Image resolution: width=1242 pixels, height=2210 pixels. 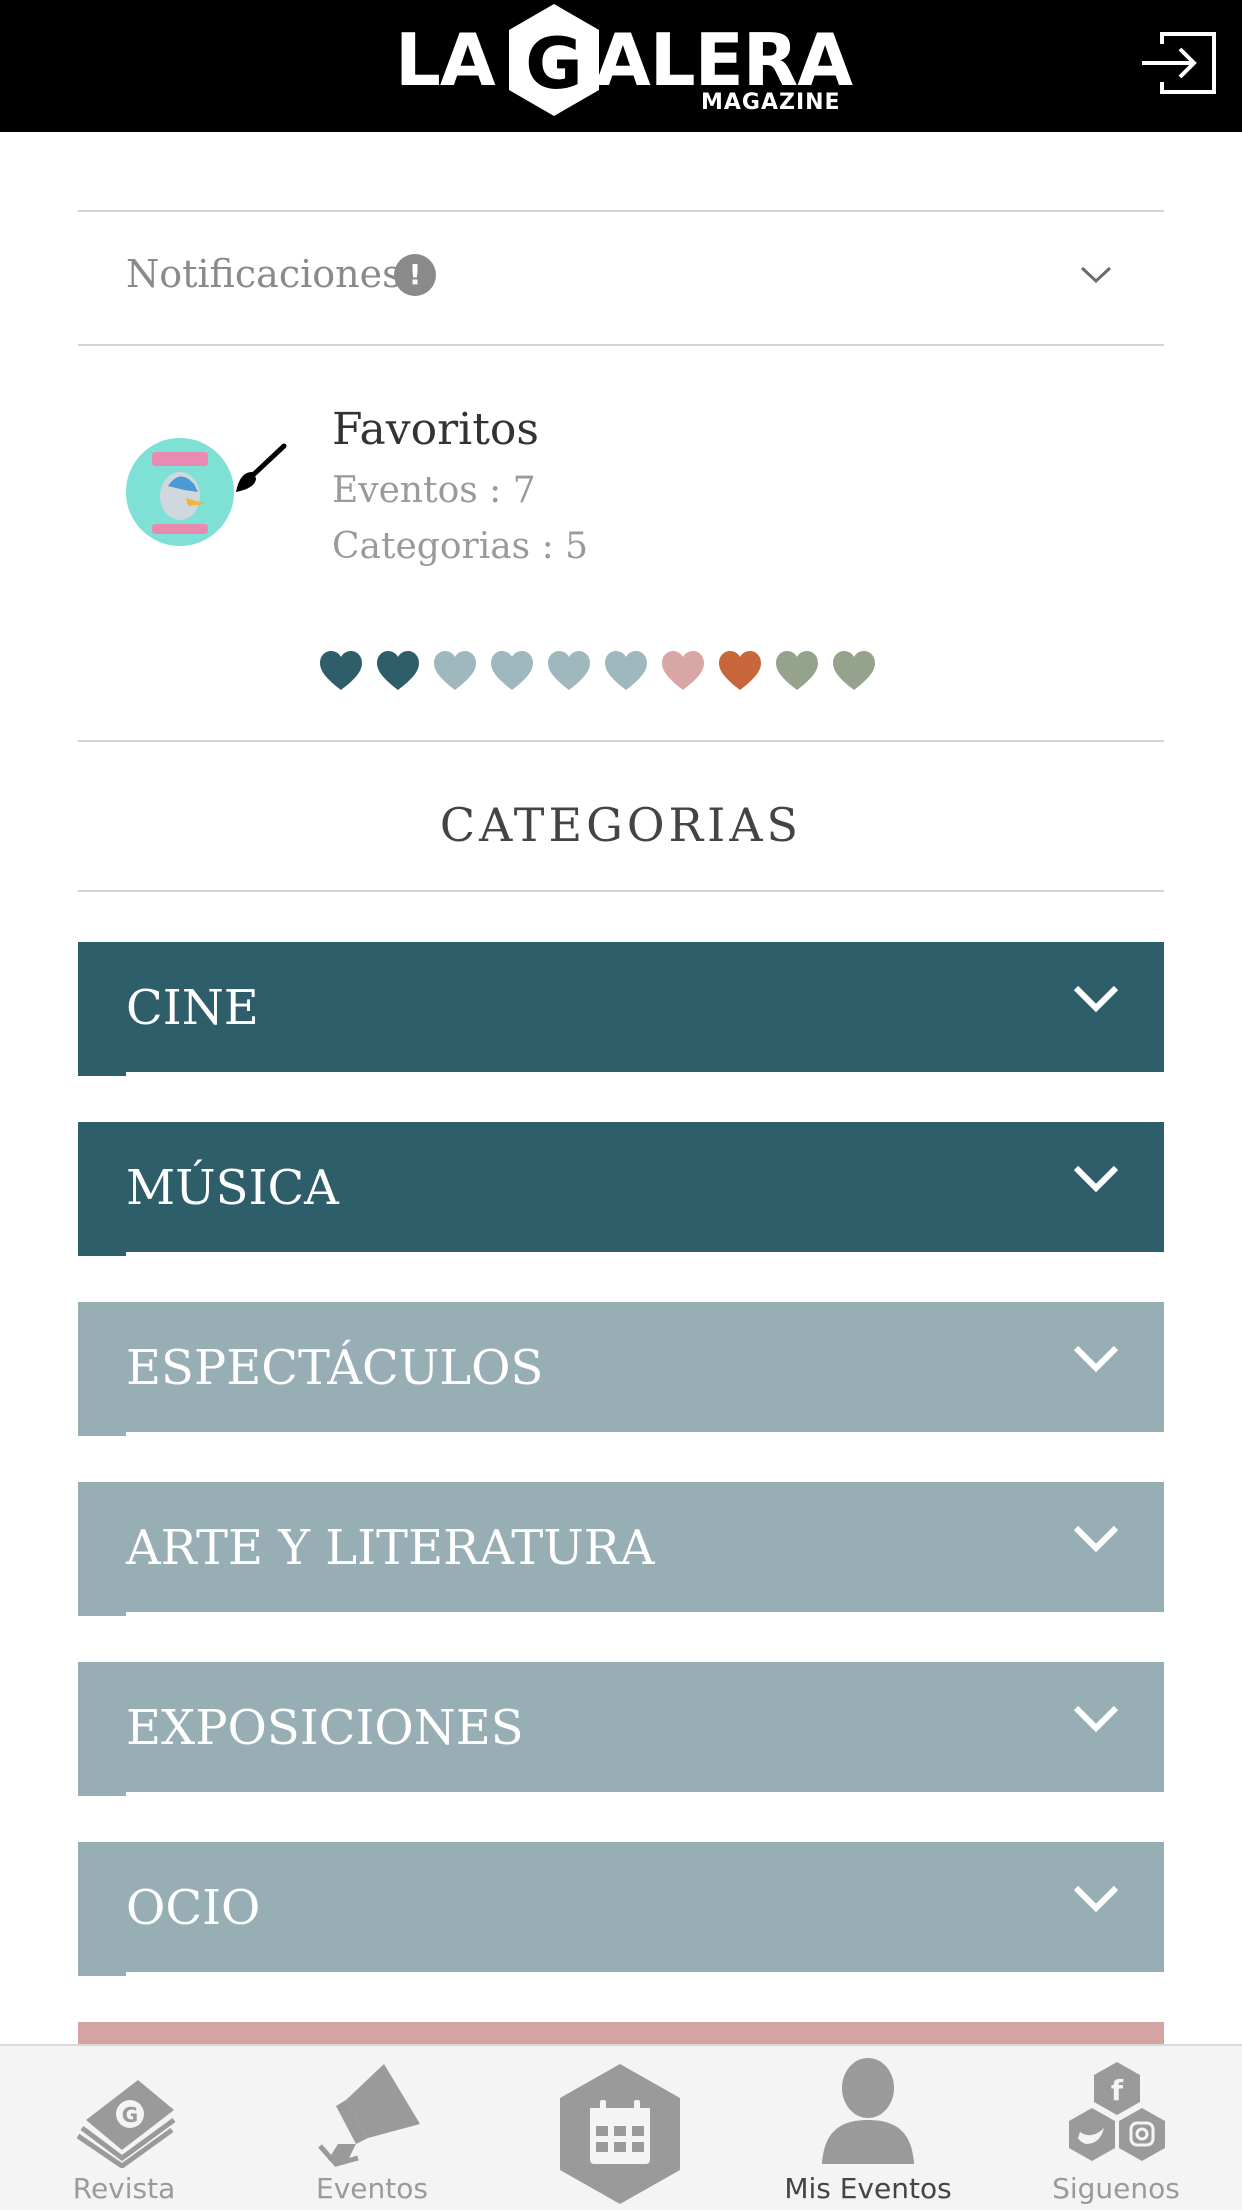 What do you see at coordinates (434, 490) in the screenshot?
I see `favorites-events-count: Eventos : 7` at bounding box center [434, 490].